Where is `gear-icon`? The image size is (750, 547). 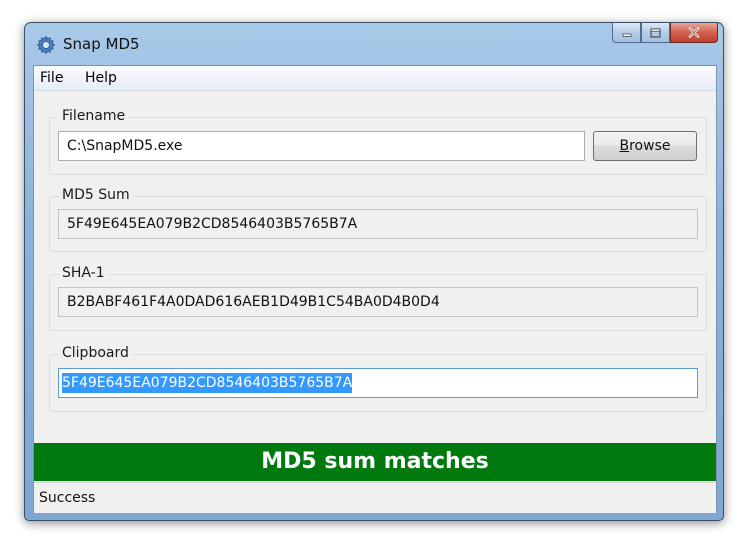
gear-icon is located at coordinates (46, 45).